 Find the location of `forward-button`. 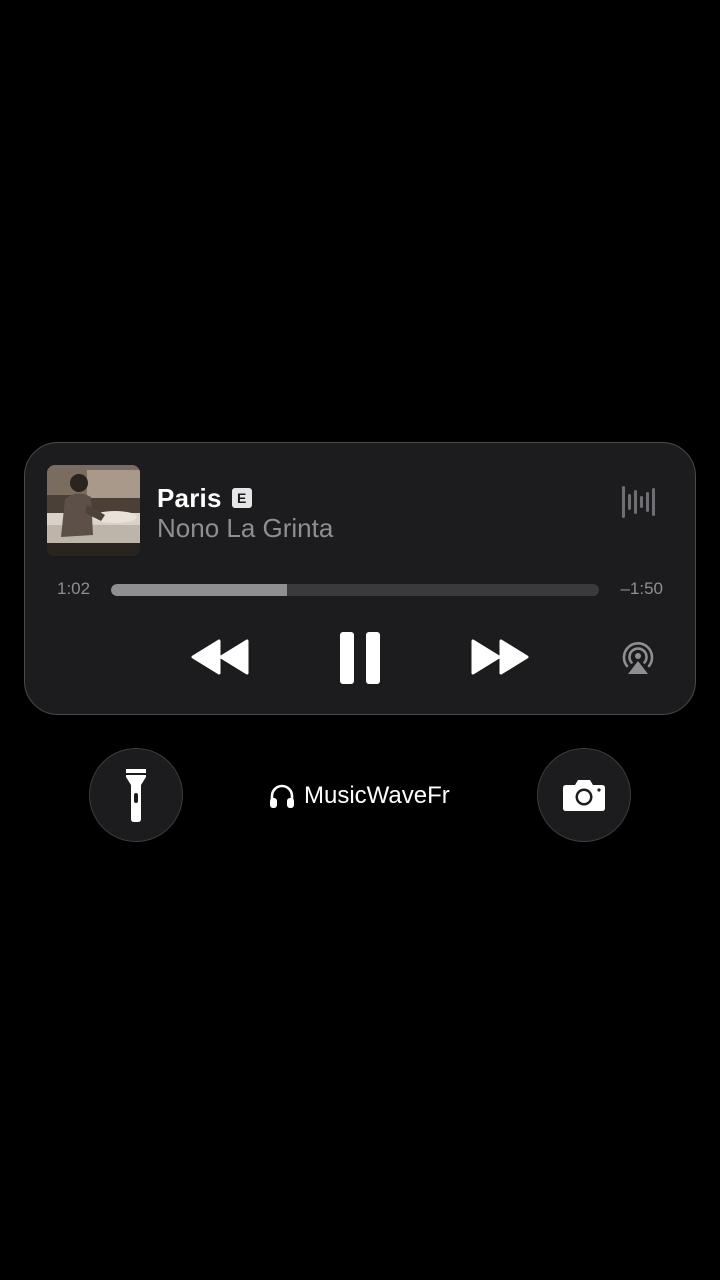

forward-button is located at coordinates (500, 657).